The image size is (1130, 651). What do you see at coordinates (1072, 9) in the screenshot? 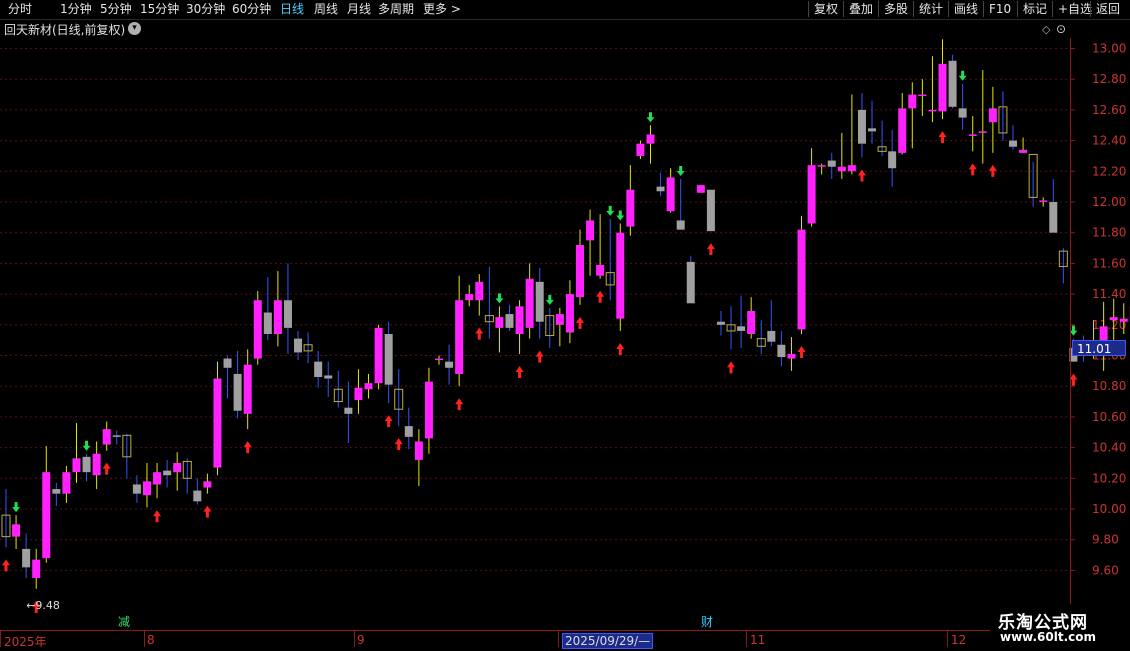
I see `toolbar-button-7: +自选` at bounding box center [1072, 9].